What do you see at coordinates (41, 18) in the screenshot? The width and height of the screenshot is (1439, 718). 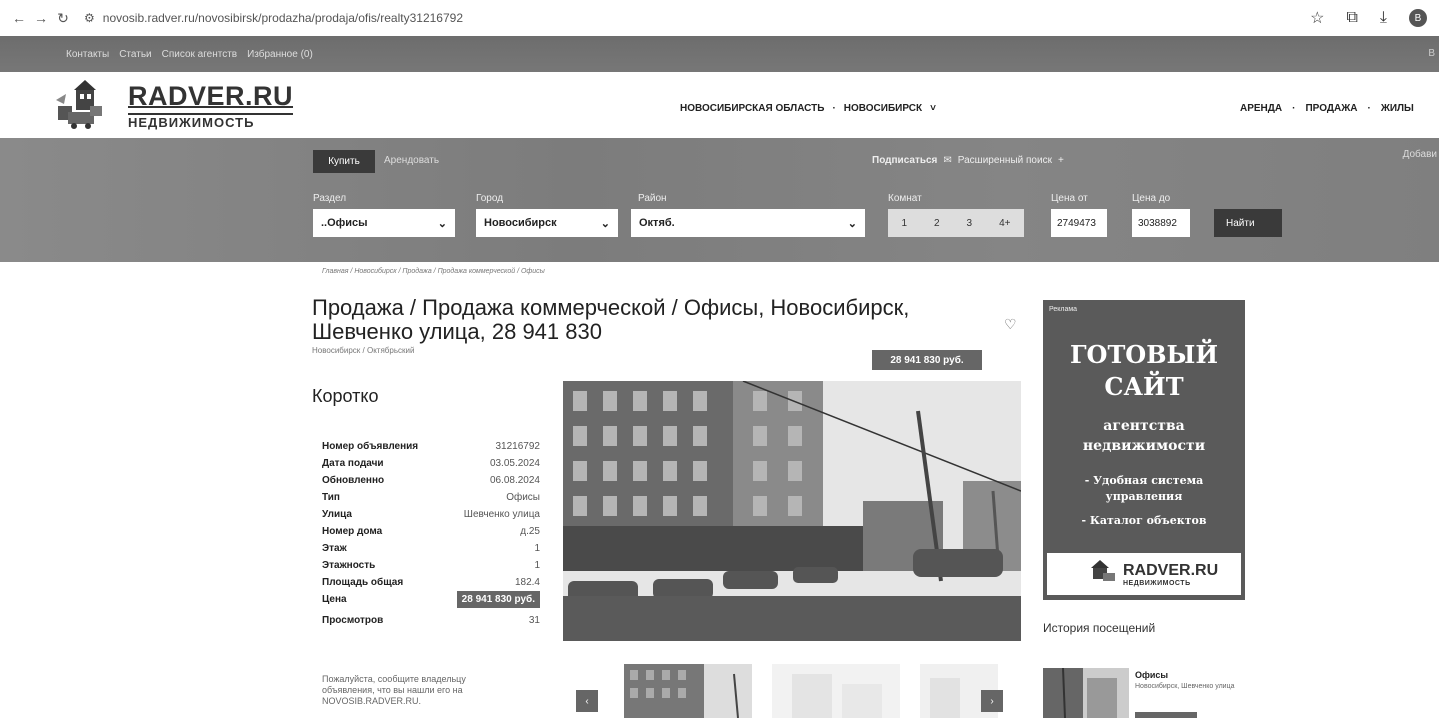 I see `forward-icon: →` at bounding box center [41, 18].